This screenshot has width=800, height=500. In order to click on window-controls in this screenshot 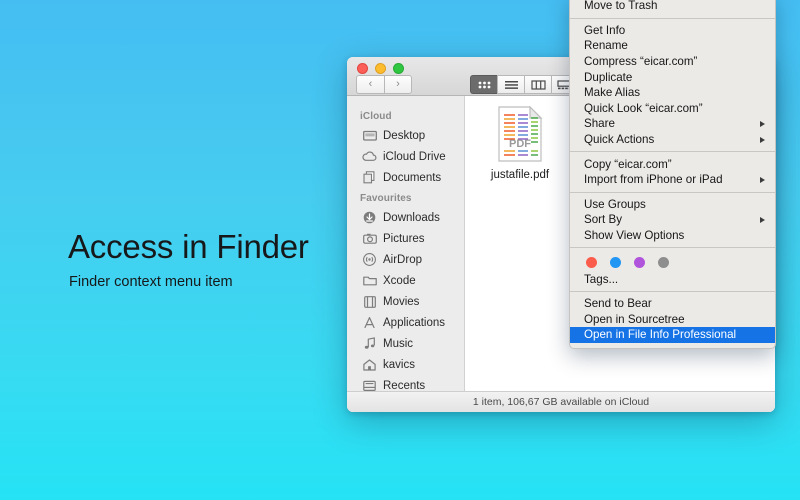, I will do `click(380, 68)`.